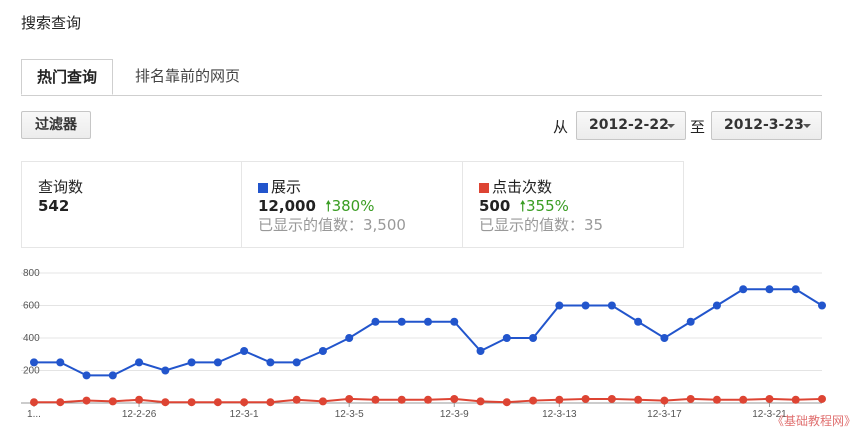  I want to click on metric-name-row: 展示, so click(360, 187).